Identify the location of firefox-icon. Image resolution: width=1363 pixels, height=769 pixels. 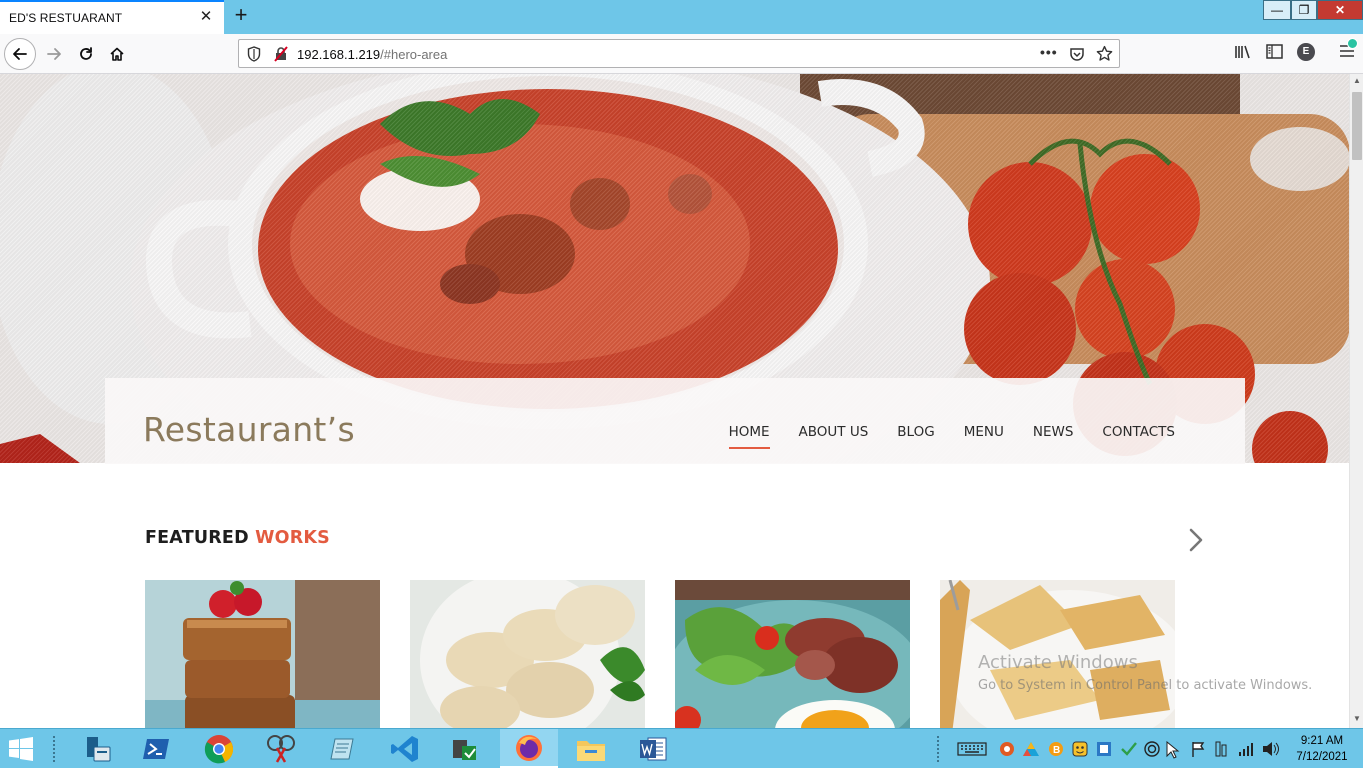
(529, 749).